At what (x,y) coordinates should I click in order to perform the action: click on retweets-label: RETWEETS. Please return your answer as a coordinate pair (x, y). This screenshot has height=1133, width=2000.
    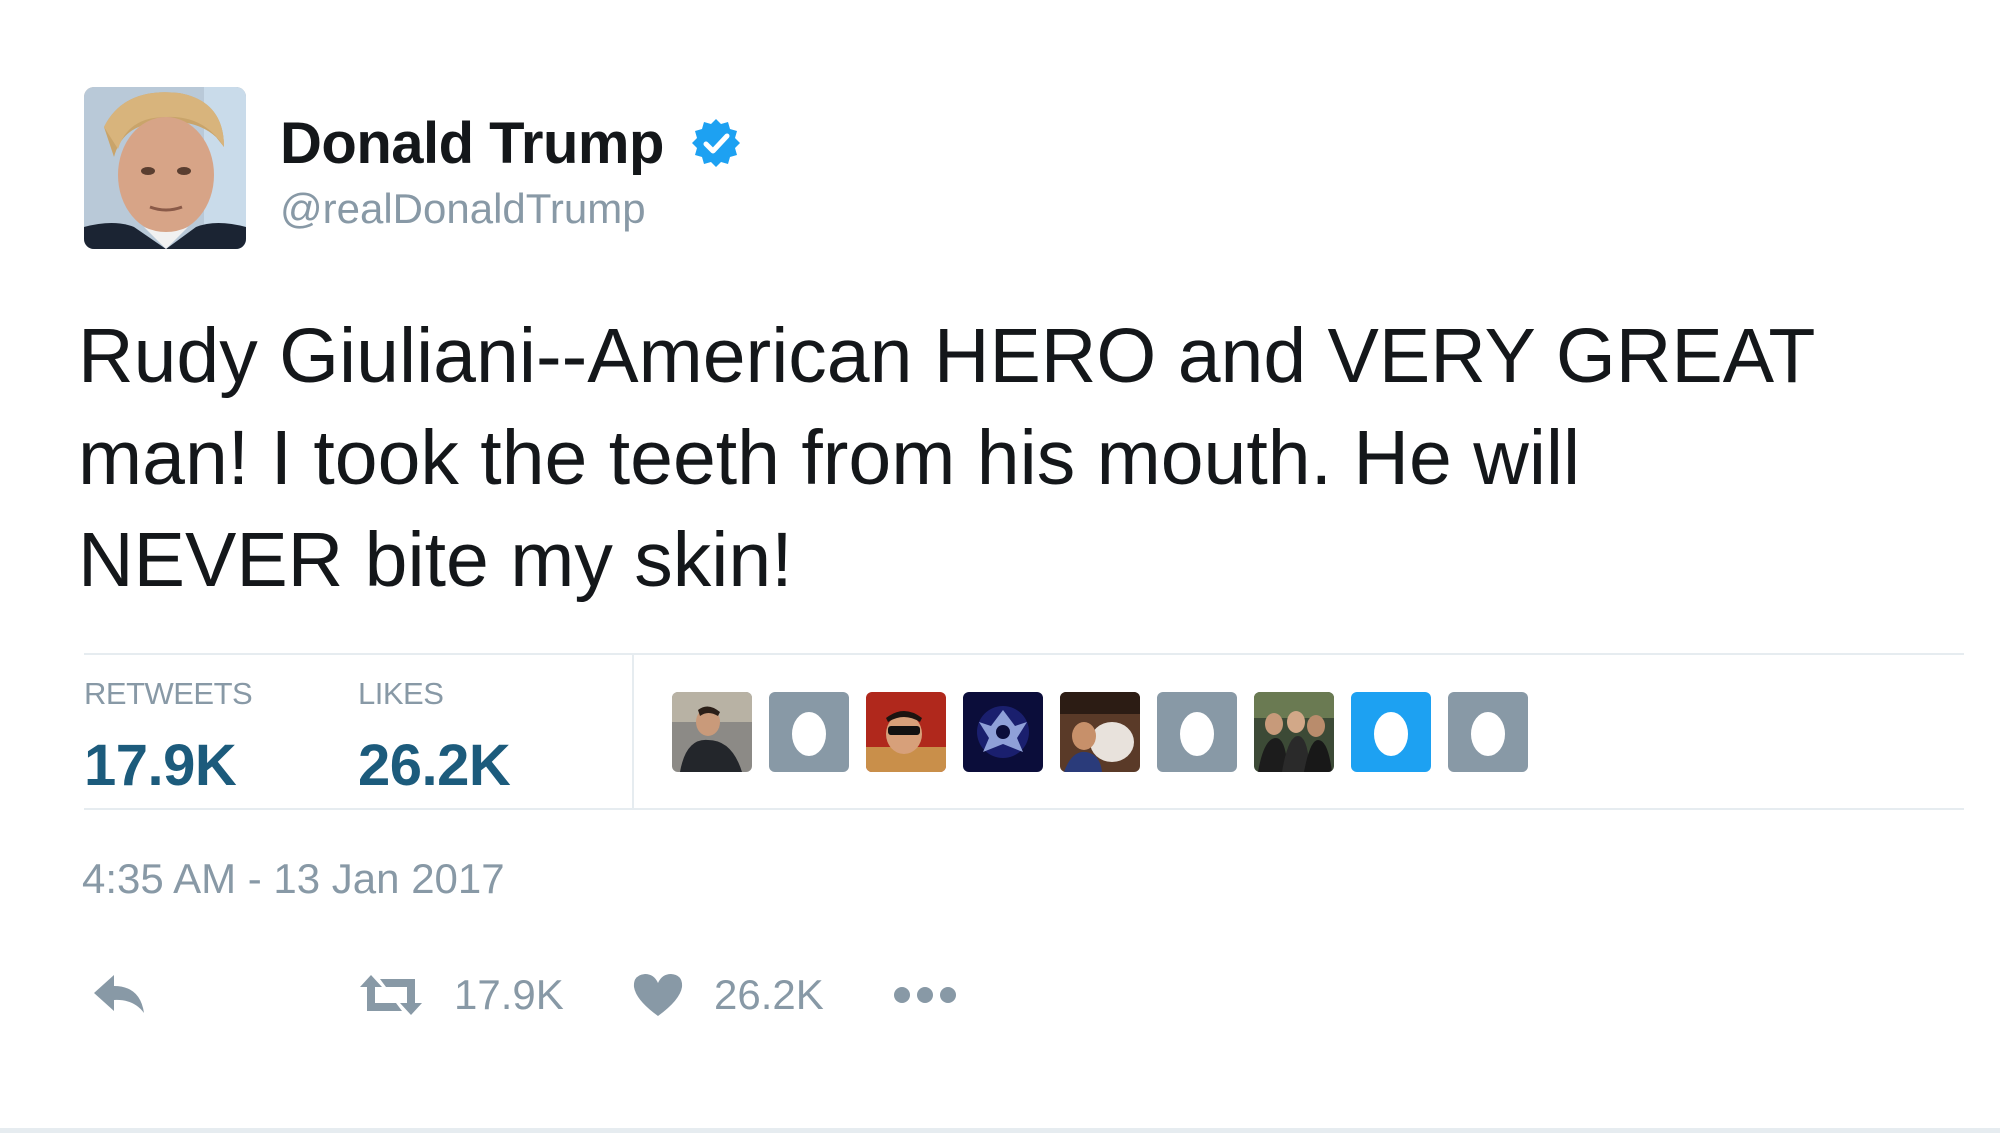
    Looking at the image, I should click on (168, 693).